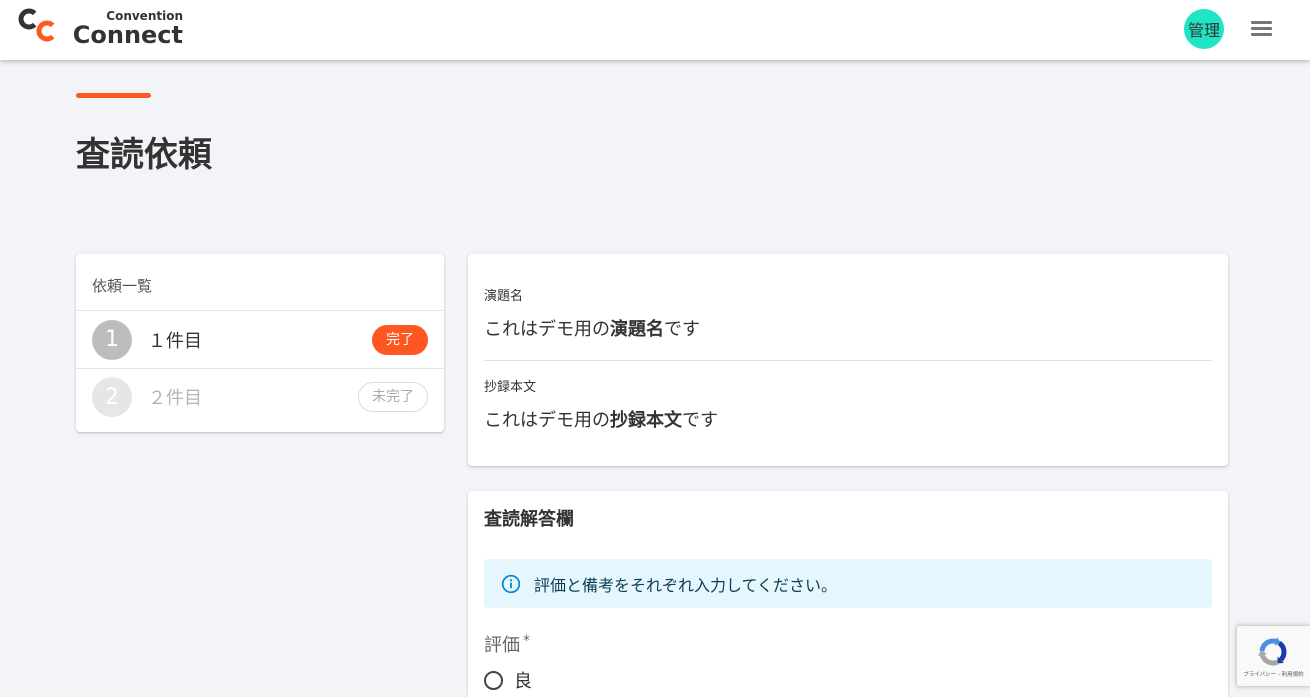 The height and width of the screenshot is (697, 1310). Describe the element at coordinates (175, 398) in the screenshot. I see `item-label: ２件目` at that location.